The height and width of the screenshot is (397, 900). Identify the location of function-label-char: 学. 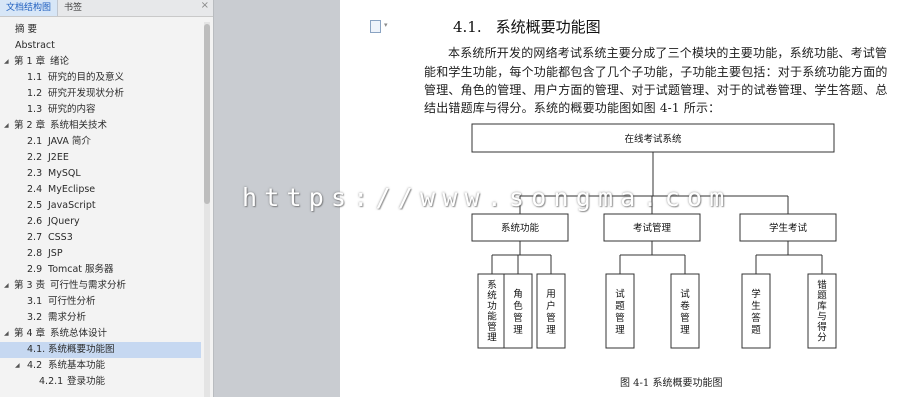
(756, 294).